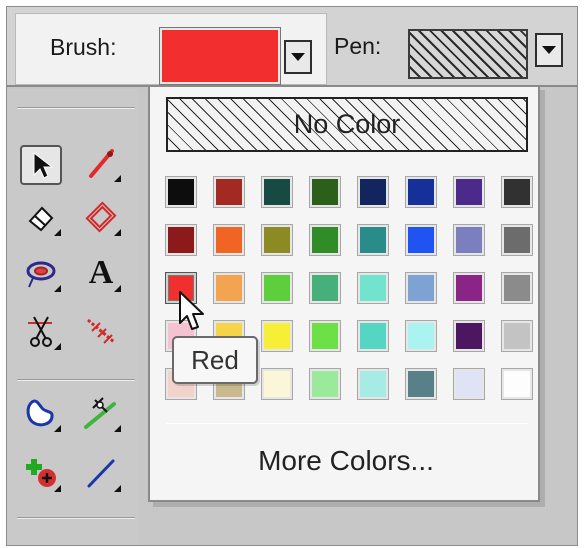 The image size is (585, 548). I want to click on scissors-tool-button, so click(41, 331).